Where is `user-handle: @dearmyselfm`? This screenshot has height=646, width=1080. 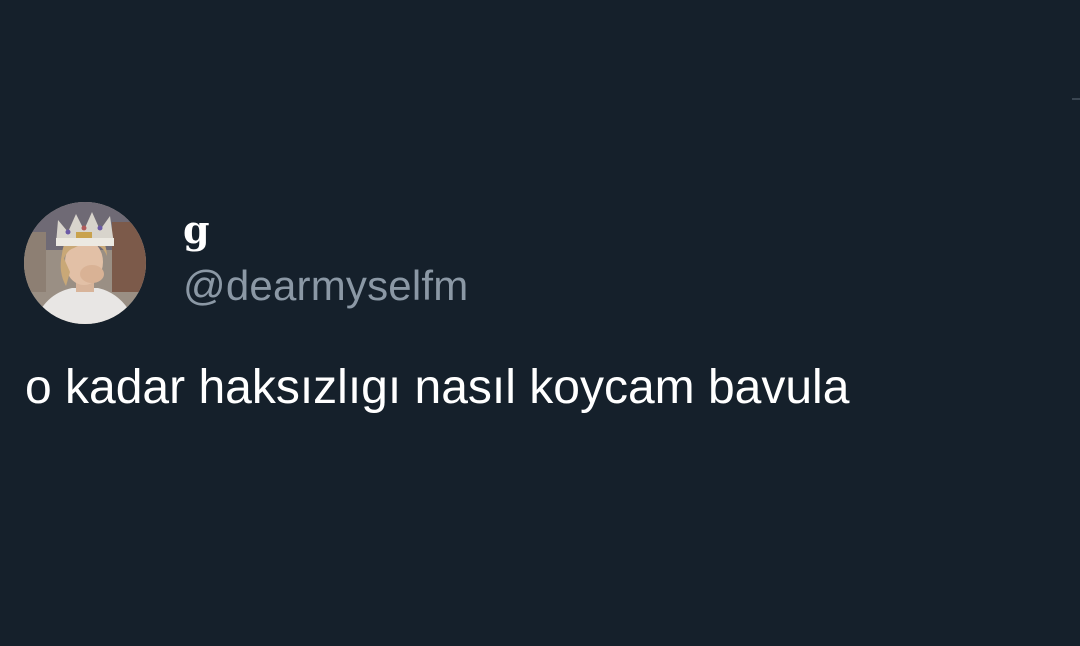
user-handle: @dearmyselfm is located at coordinates (325, 286).